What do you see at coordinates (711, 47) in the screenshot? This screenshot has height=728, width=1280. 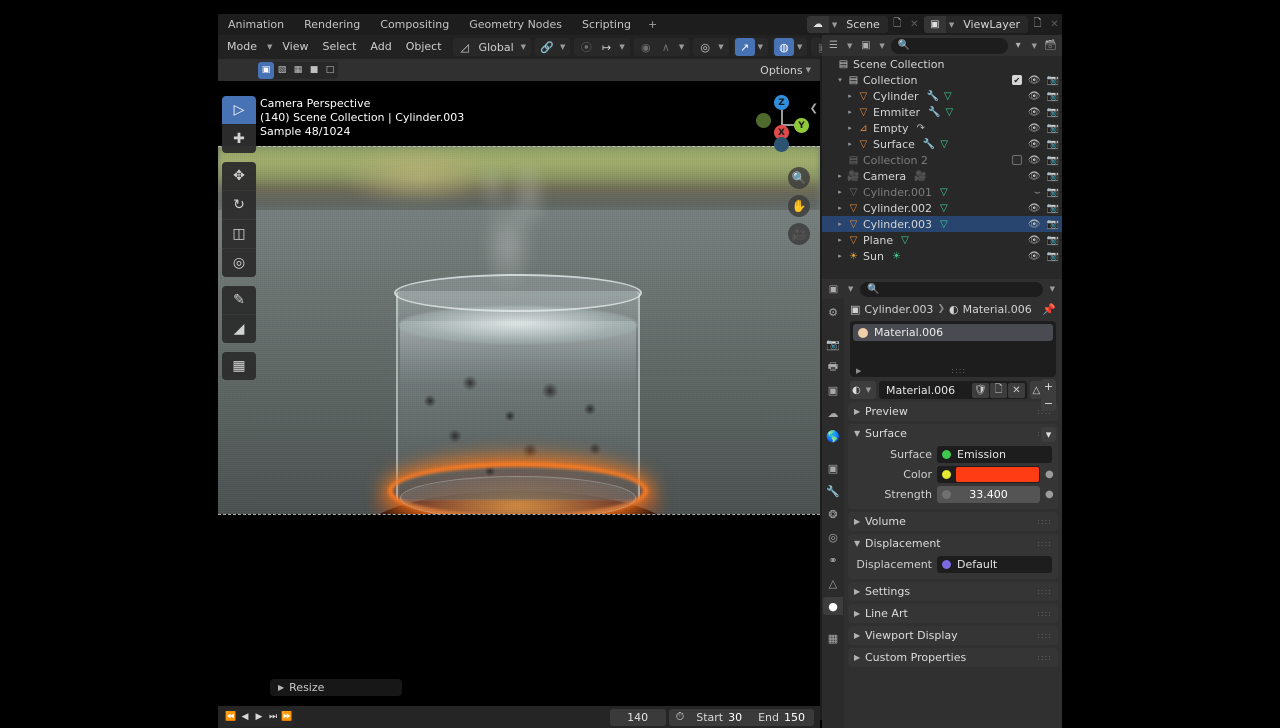 I see `viewport-gizmo-toggle: ◎ ▼` at bounding box center [711, 47].